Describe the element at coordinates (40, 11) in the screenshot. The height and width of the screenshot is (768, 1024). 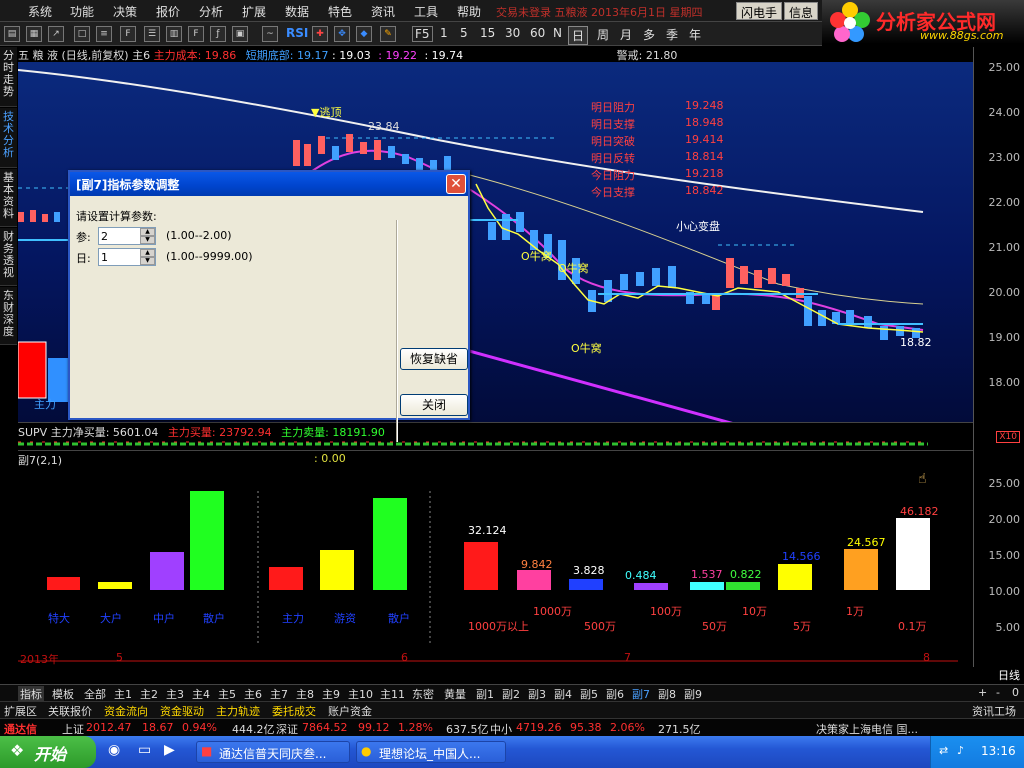
I see `menu-system: 系统` at that location.